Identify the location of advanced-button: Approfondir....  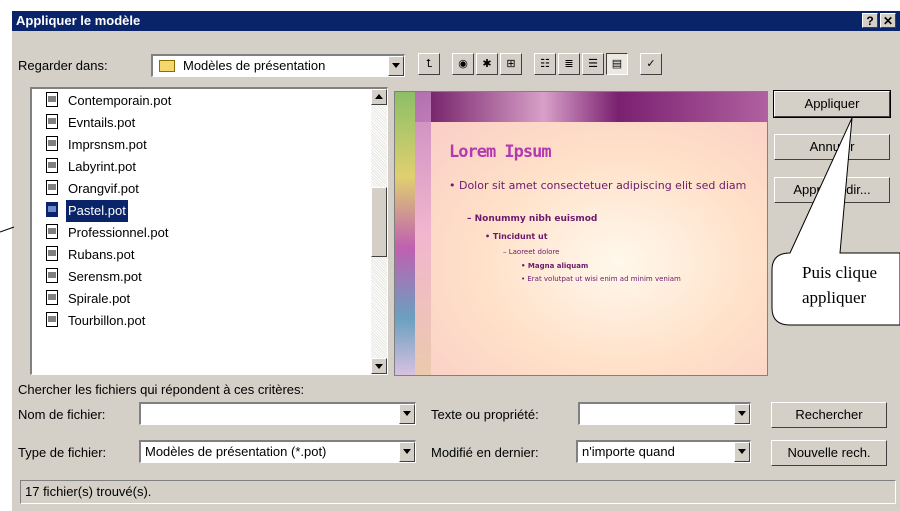
(832, 190).